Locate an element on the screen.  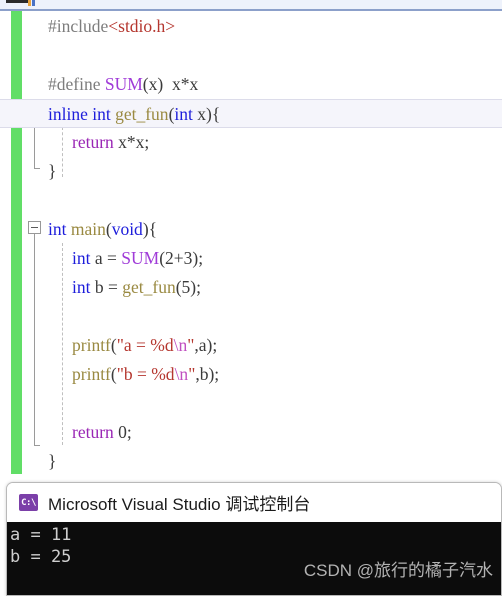
token-brace-open-2: ){ is located at coordinates (150, 229).